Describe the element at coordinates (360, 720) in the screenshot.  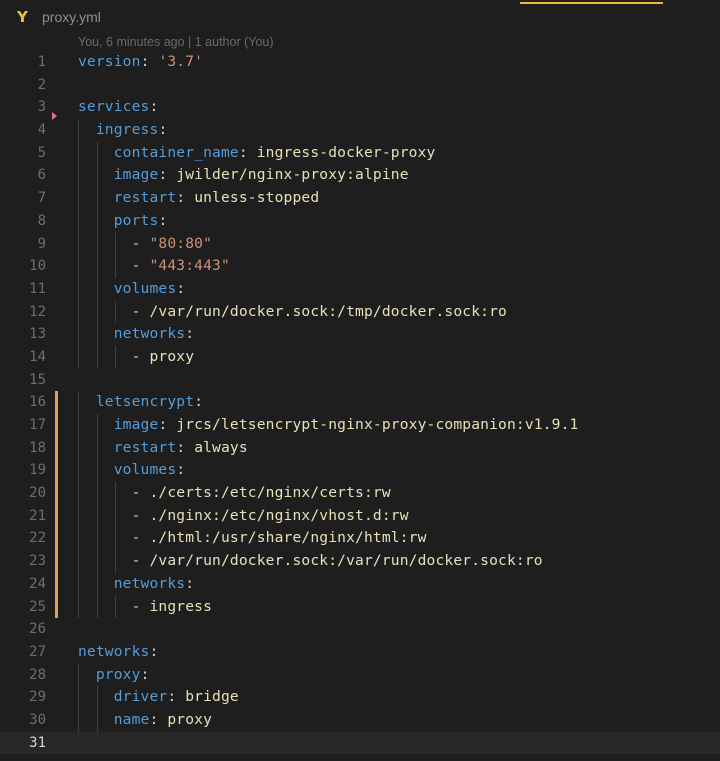
I see `code-line: 30 name: proxy` at that location.